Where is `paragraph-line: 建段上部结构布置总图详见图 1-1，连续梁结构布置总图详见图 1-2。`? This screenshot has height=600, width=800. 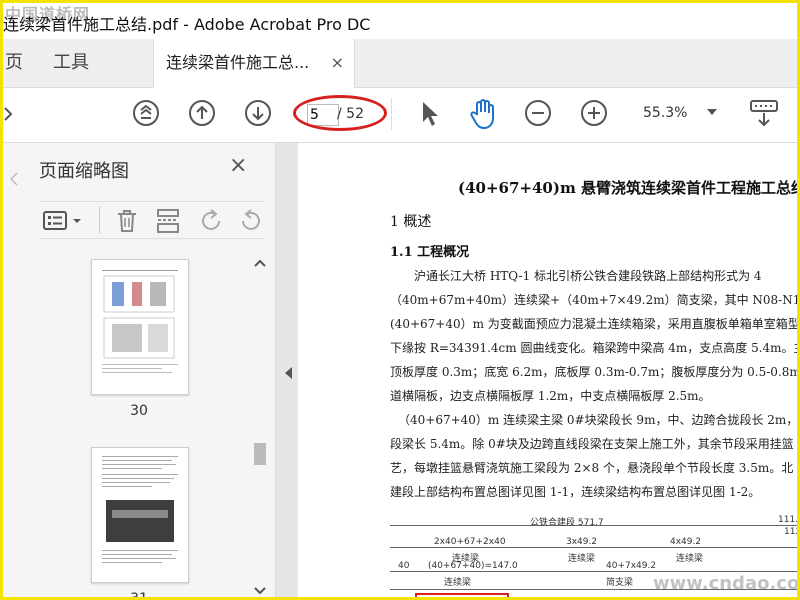 paragraph-line: 建段上部结构布置总图详见图 1-1，连续梁结构布置总图详见图 1-2。 is located at coordinates (575, 492).